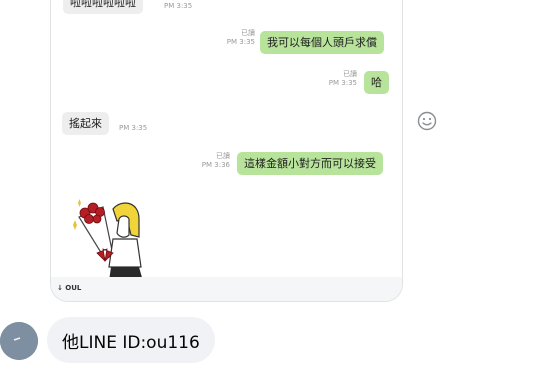  I want to click on sent-message: 我可以每個人頭戶求償, so click(322, 42).